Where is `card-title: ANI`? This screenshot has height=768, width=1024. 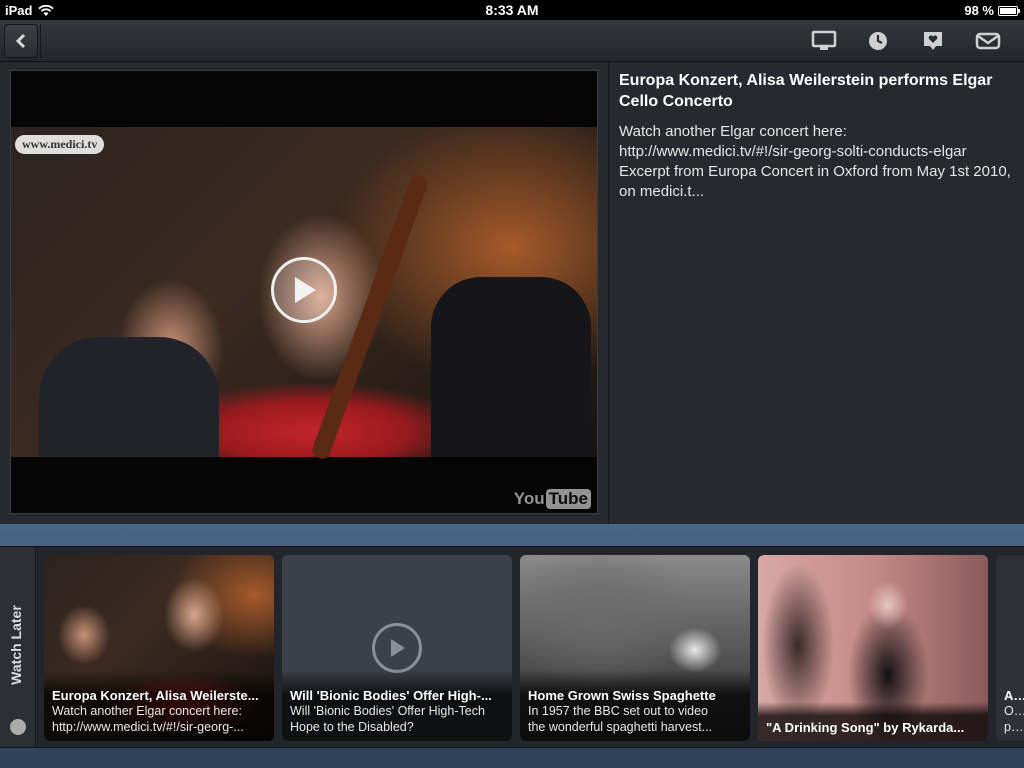
card-title: ANI is located at coordinates (1014, 695).